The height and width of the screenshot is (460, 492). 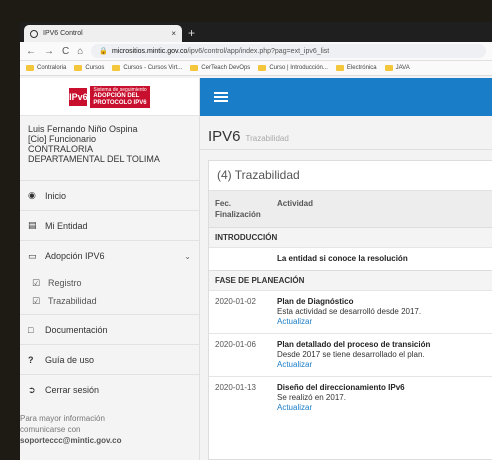 I want to click on sidebar-item-adopcion: ▭ Adopción IPV6 ⌄, so click(x=109, y=256).